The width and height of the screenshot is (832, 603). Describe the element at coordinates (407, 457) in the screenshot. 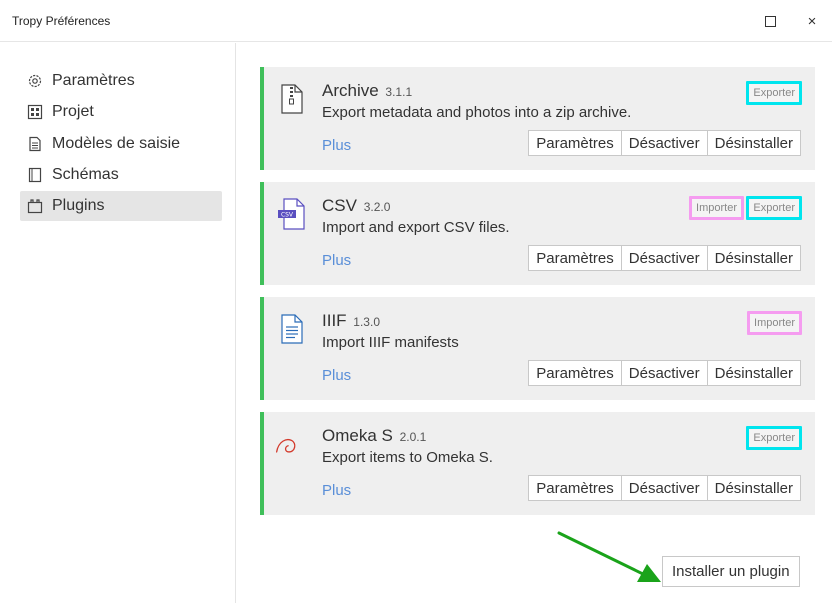

I see `plugin-description: Export items to Omeka S.` at that location.